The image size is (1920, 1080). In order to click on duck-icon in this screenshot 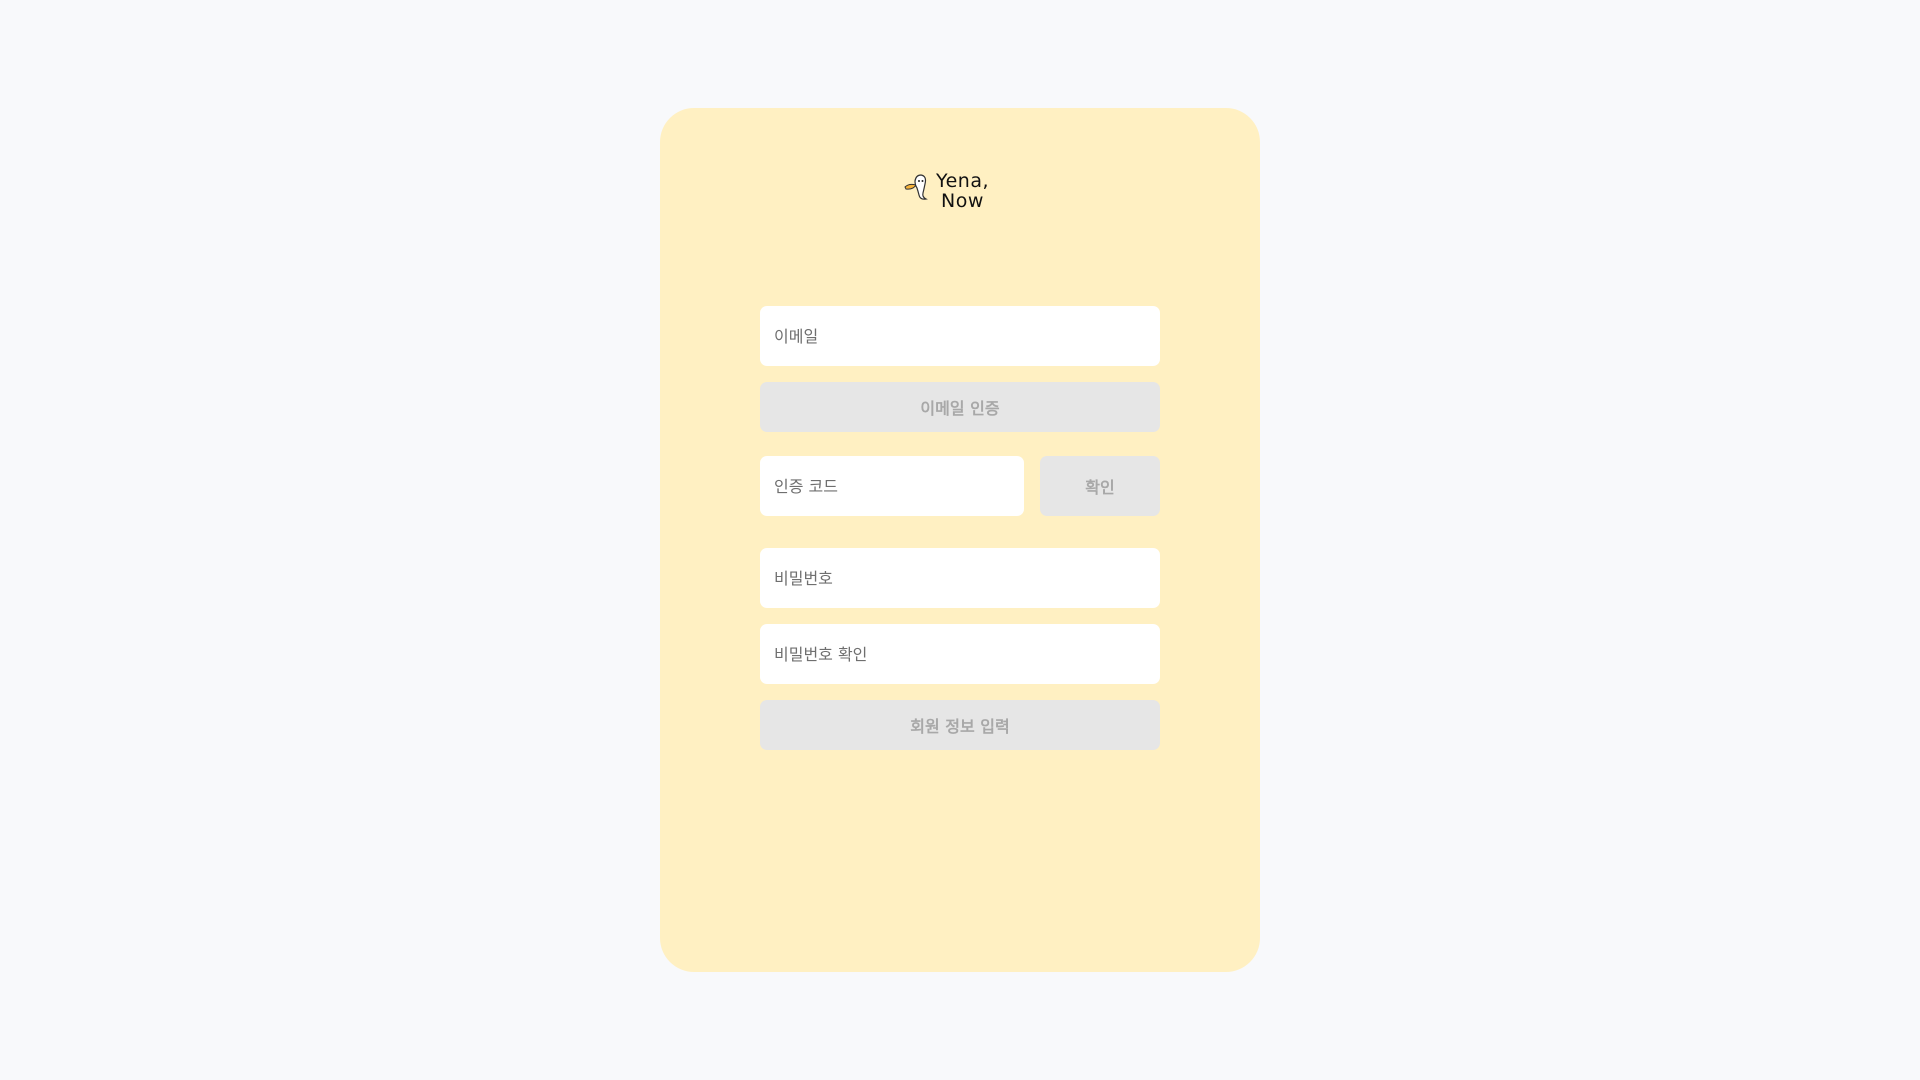, I will do `click(916, 187)`.